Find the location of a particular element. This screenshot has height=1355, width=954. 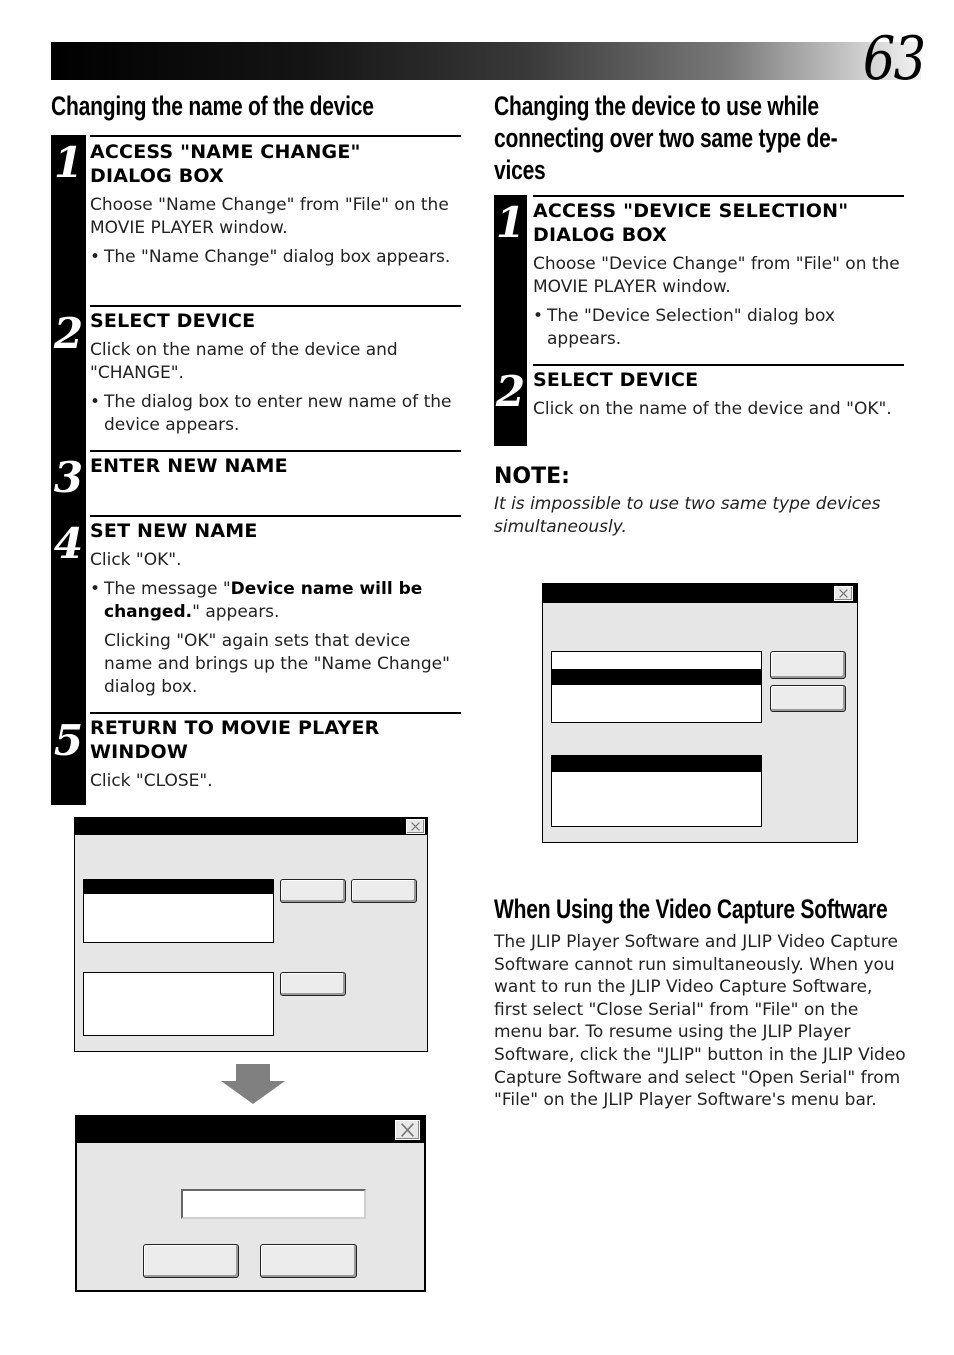

step-number: 3 is located at coordinates (68, 477).